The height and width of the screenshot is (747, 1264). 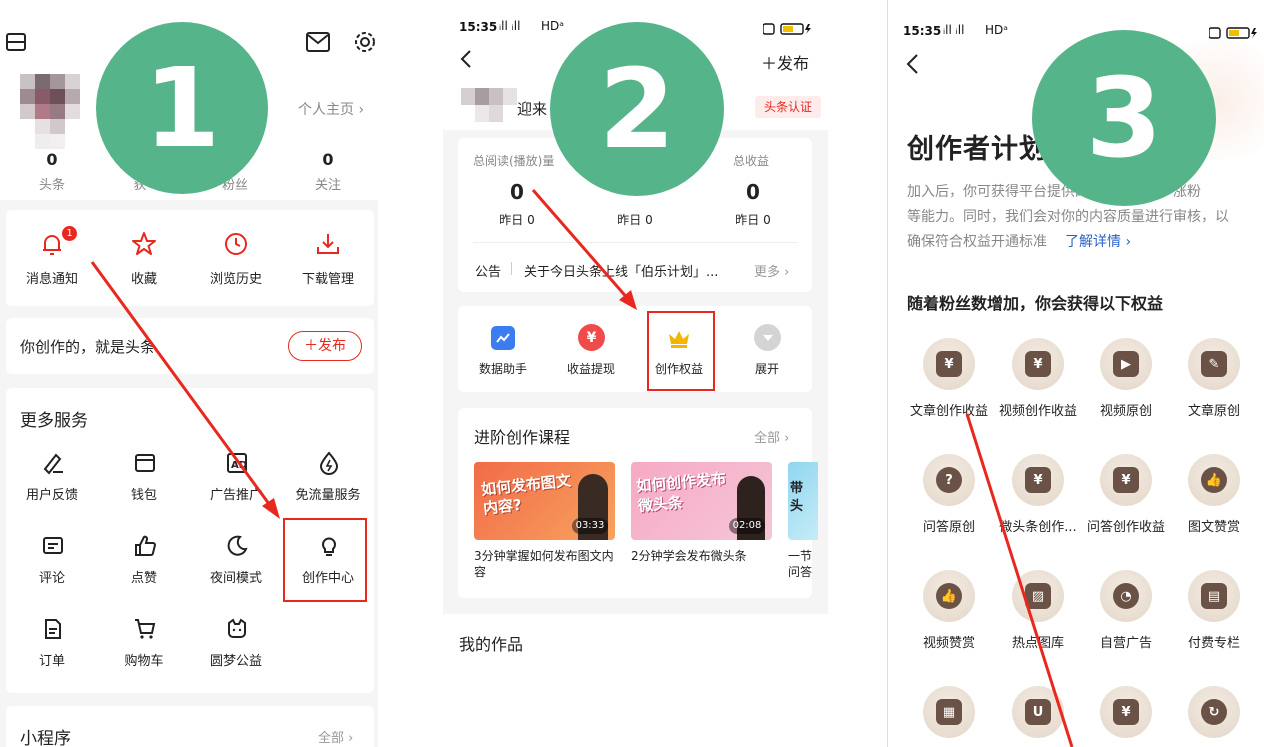 I want to click on step-1-badge: 1, so click(x=182, y=108).